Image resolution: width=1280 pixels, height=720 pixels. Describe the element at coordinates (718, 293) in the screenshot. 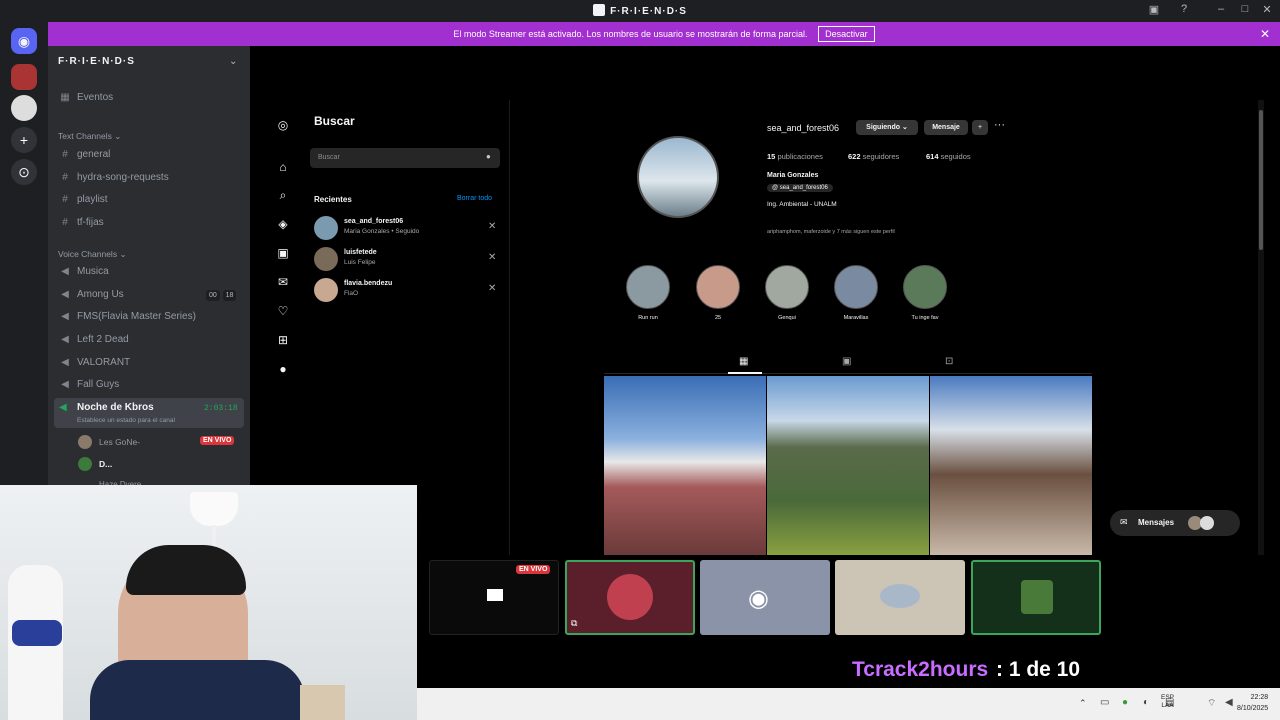

I see `story-highlight: 25` at that location.